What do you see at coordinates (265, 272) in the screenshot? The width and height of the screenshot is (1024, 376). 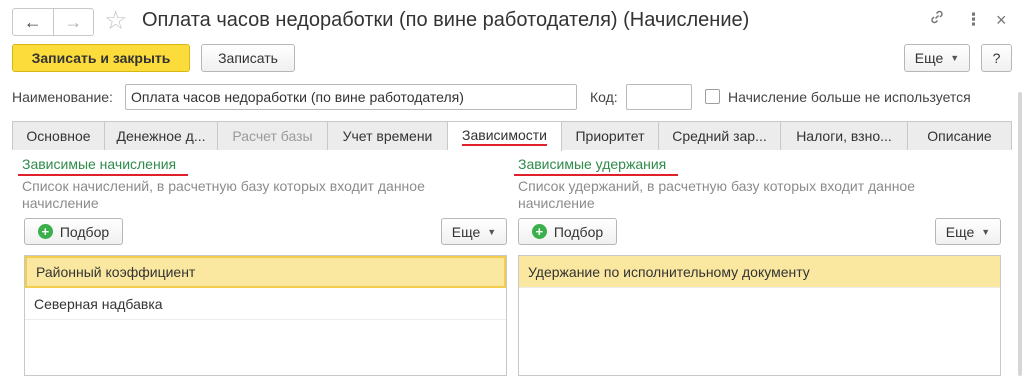 I see `list-item: Районный коэффициент` at bounding box center [265, 272].